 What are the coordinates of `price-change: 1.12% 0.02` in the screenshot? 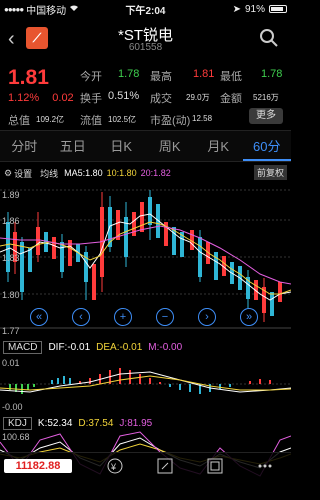 It's located at (46, 98).